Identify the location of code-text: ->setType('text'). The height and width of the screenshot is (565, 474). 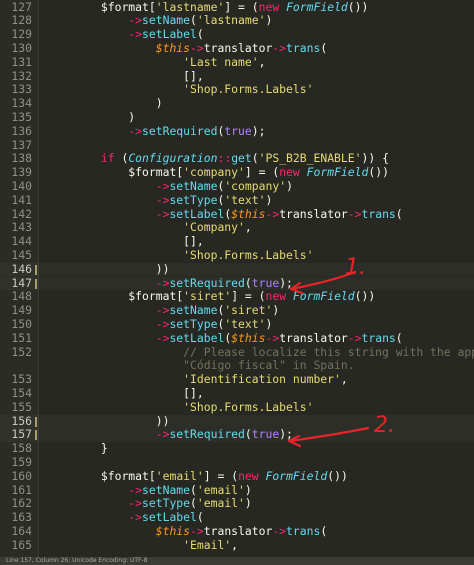
(159, 324).